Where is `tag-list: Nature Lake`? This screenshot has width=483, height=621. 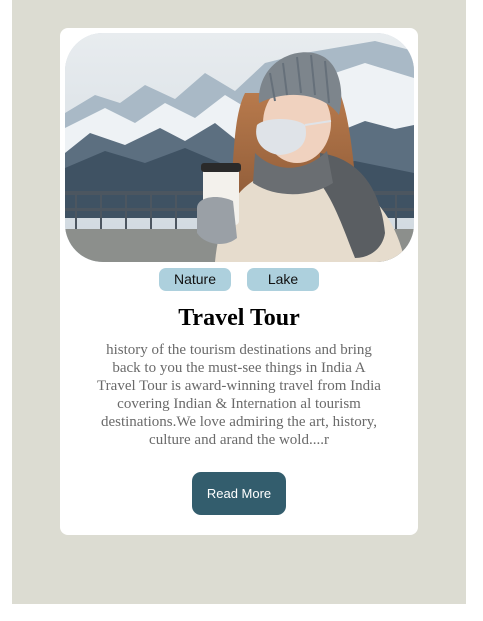 tag-list: Nature Lake is located at coordinates (239, 279).